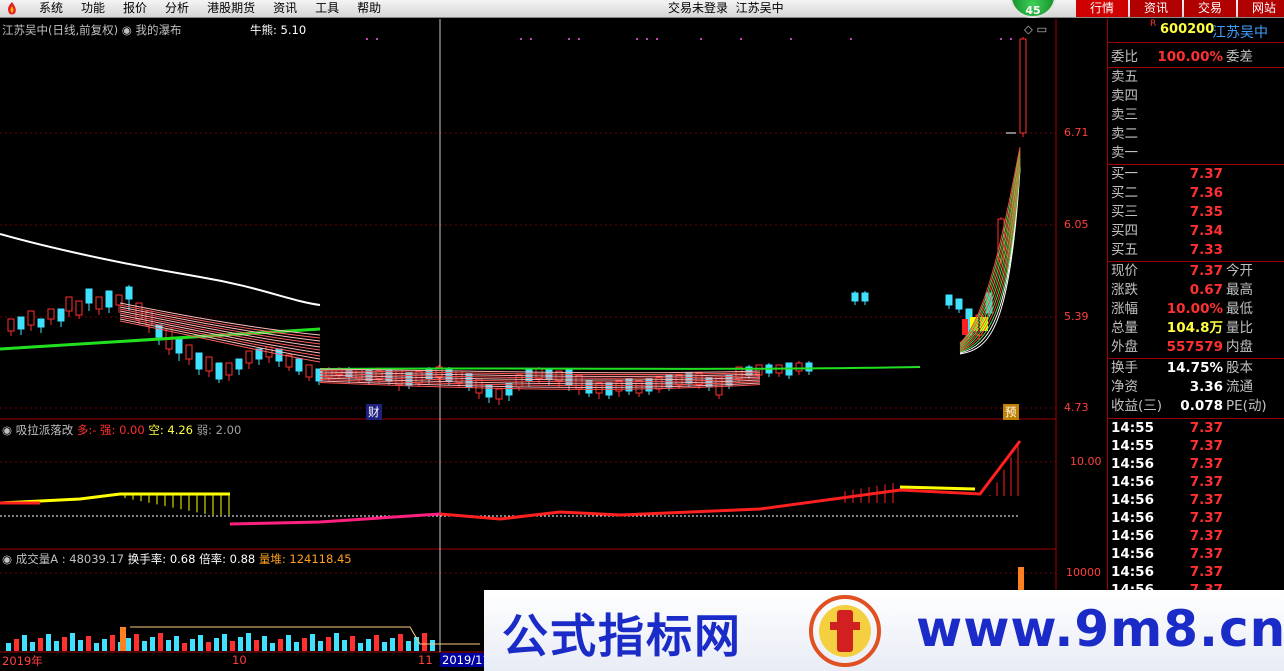  What do you see at coordinates (127, 30) in the screenshot?
I see `indicator-toggle-icon: ◉` at bounding box center [127, 30].